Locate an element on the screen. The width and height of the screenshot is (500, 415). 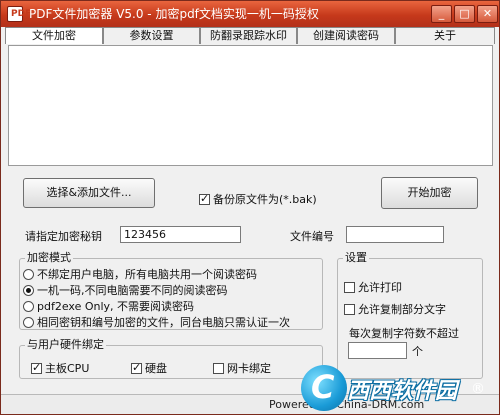
watermark-logo-icon: C is located at coordinates (324, 388).